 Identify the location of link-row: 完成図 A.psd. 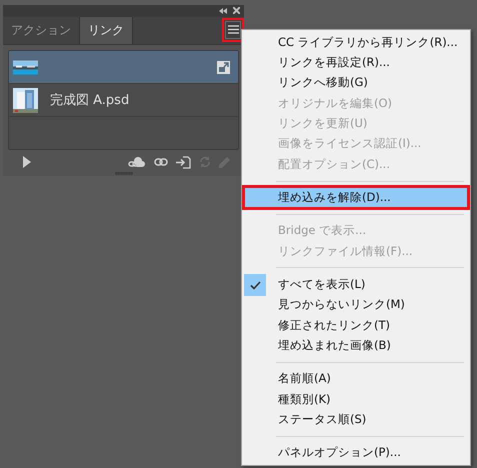
(123, 101).